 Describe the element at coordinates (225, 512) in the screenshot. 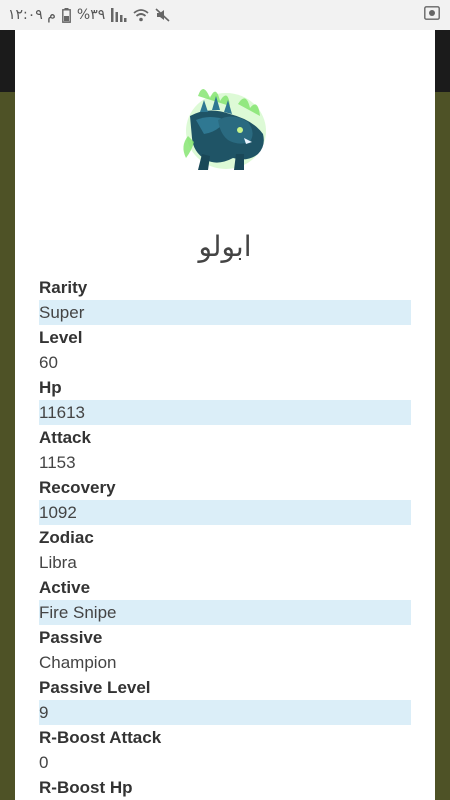

I see `stat-value-recovery: 1092` at that location.